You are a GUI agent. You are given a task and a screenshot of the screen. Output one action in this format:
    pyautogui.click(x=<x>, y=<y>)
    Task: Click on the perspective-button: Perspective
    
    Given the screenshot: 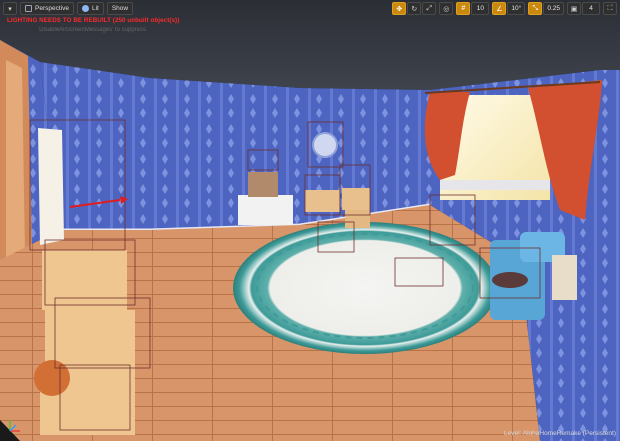 What is the action you would take?
    pyautogui.click(x=47, y=8)
    